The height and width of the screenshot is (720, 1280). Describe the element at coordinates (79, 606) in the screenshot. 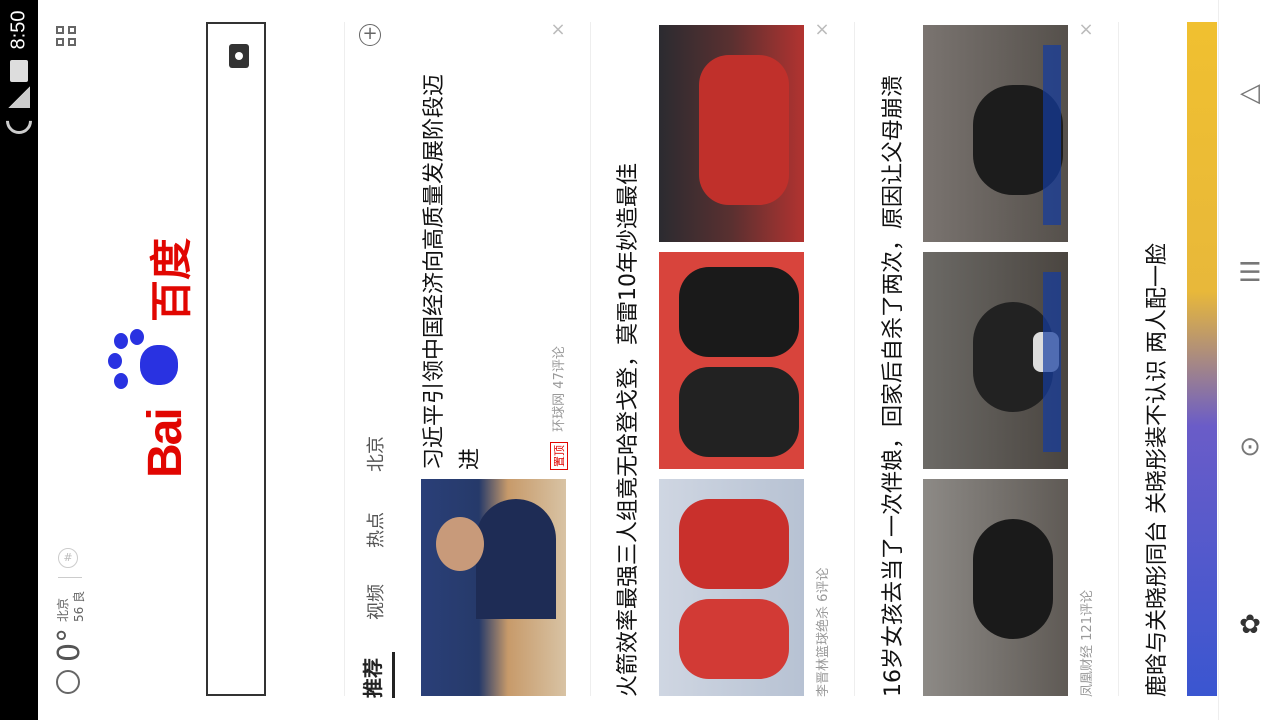

I see `air-quality: 56 良` at that location.